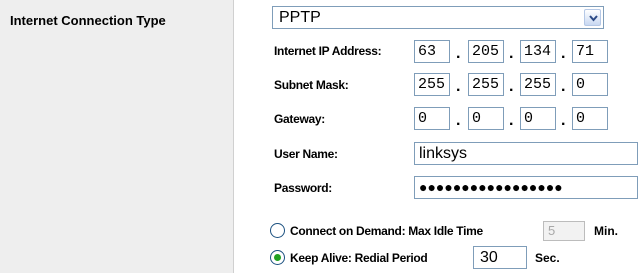  Describe the element at coordinates (486, 51) in the screenshot. I see `ip-address-octet-2: 205` at that location.